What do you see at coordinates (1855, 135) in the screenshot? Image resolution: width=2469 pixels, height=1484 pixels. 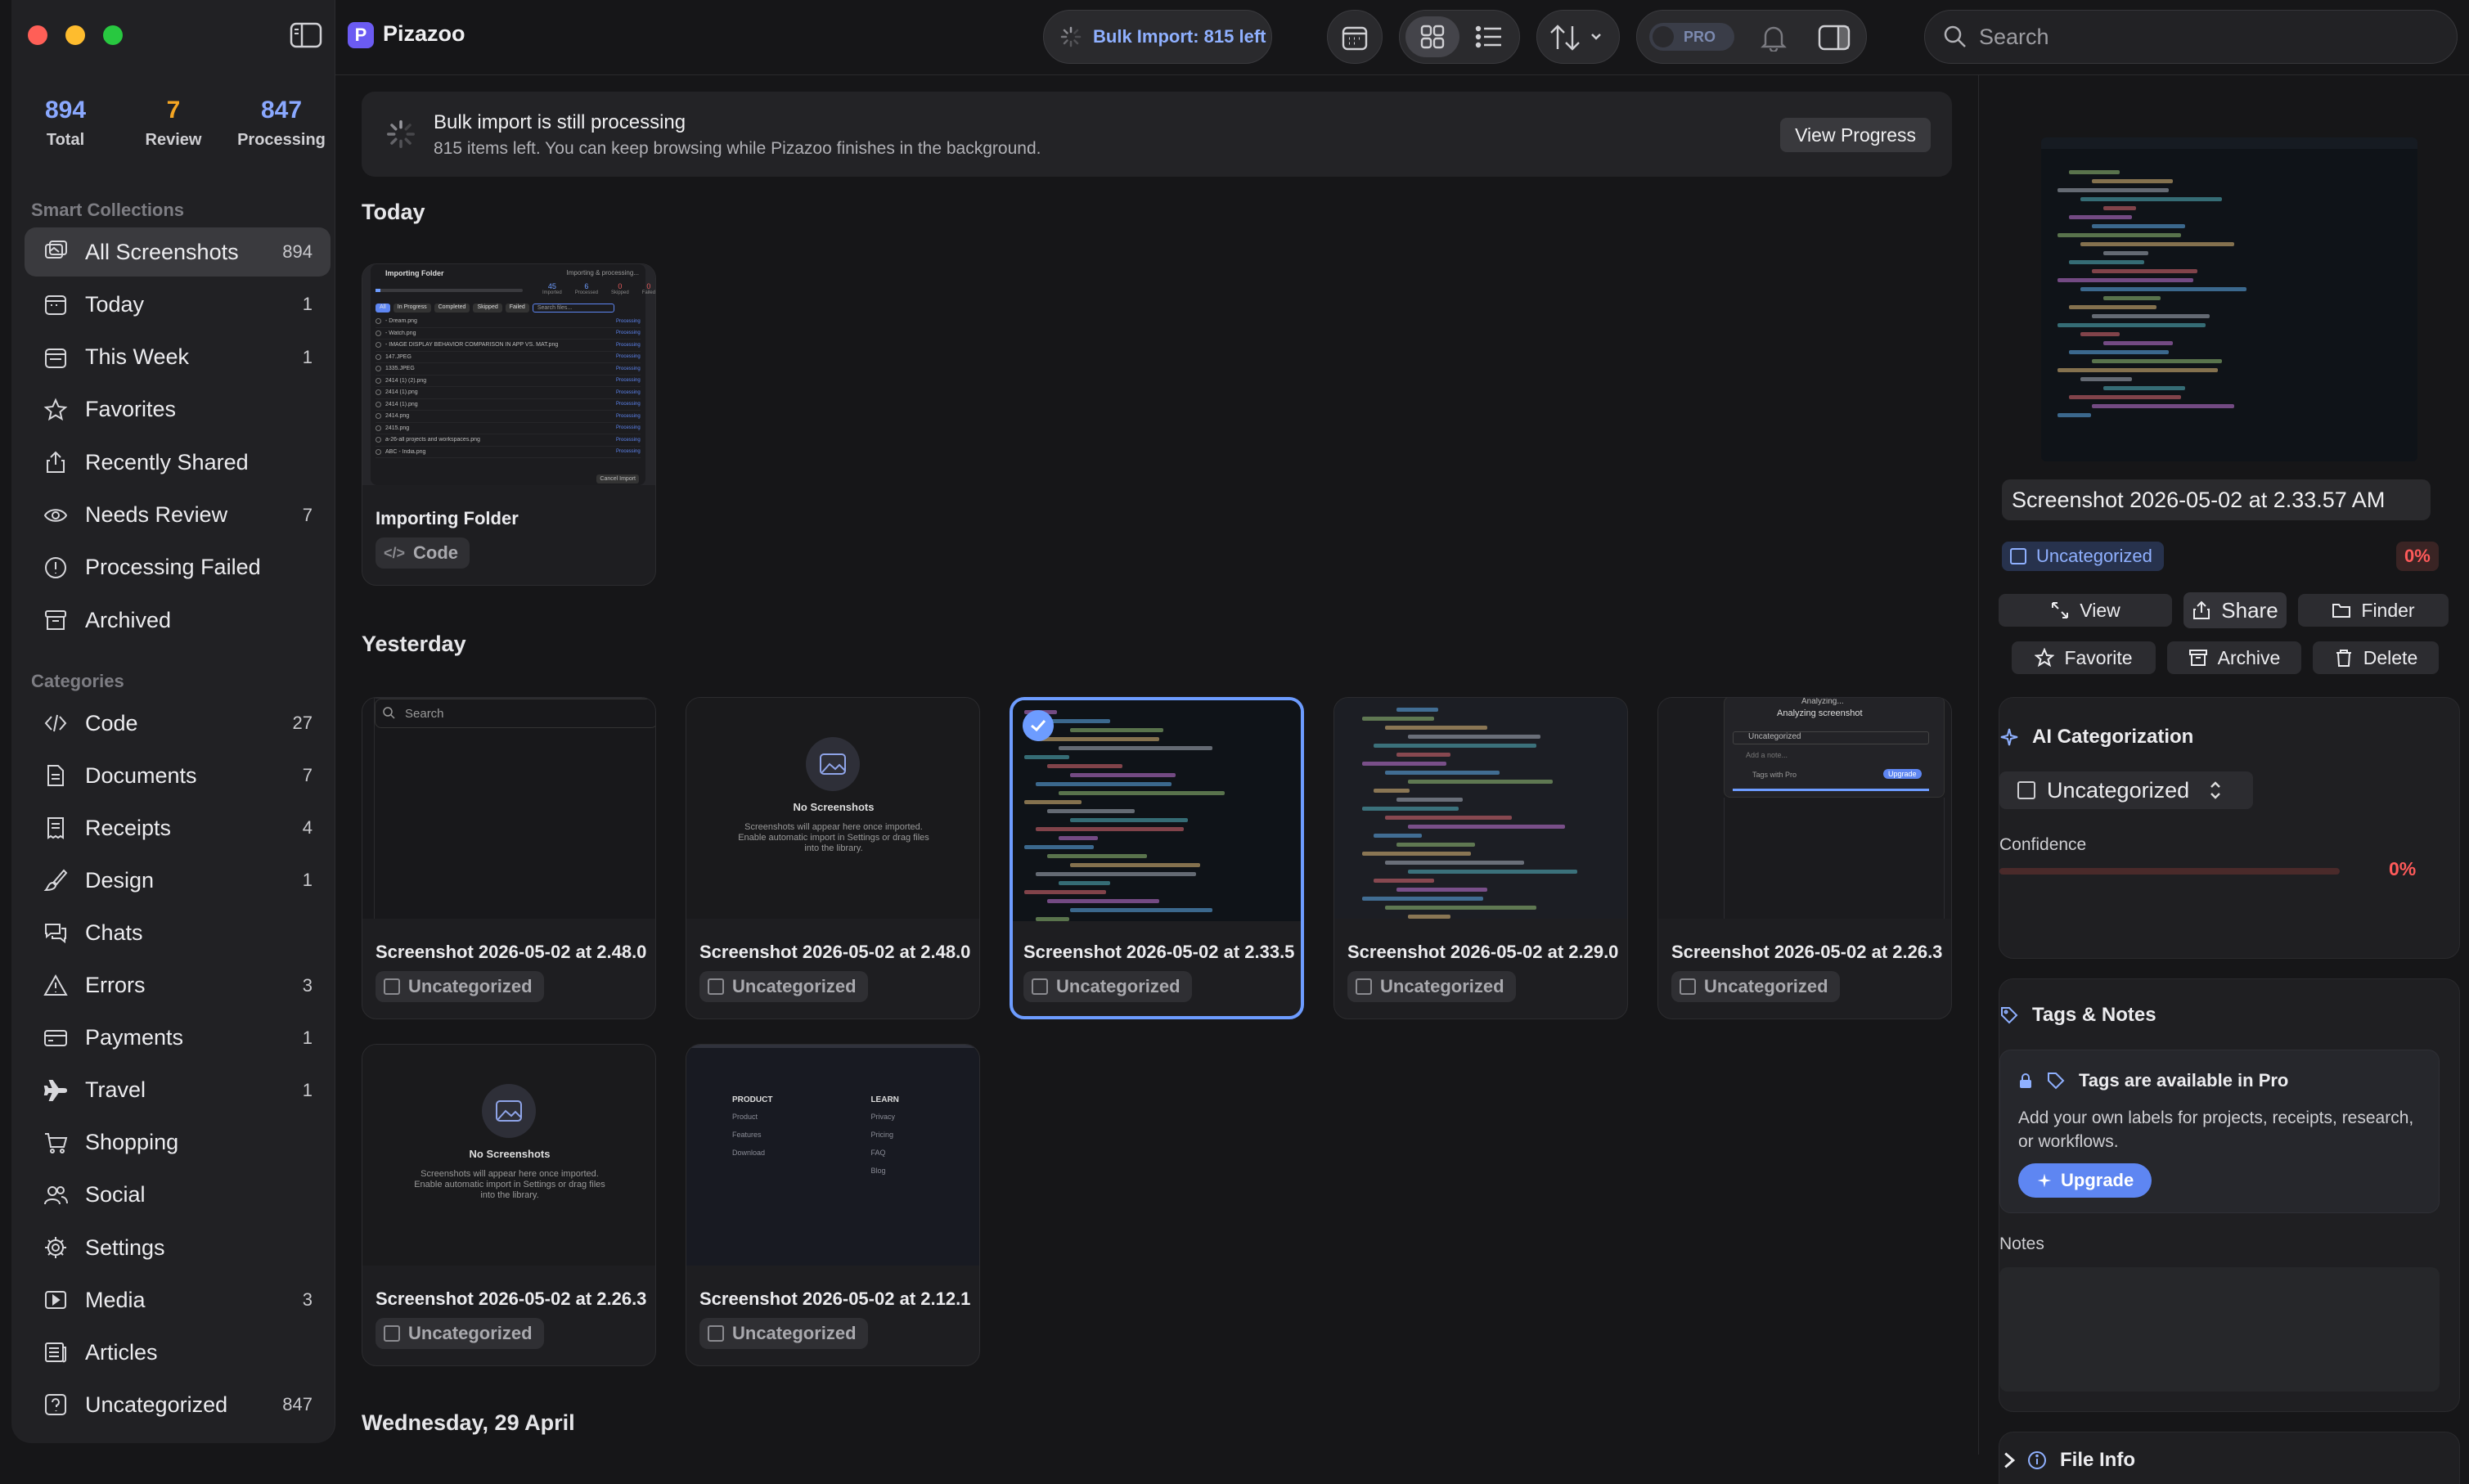 I see `view-progress-button: View Progress` at bounding box center [1855, 135].